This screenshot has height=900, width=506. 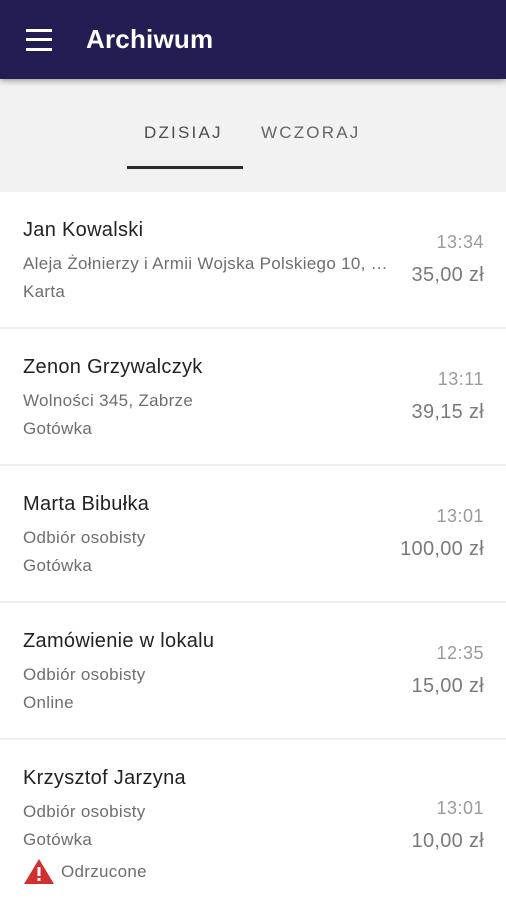 I want to click on order-price: 35,00 zł, so click(x=447, y=275).